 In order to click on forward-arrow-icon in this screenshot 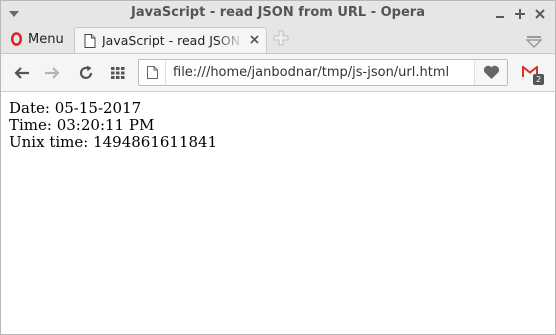, I will do `click(52, 73)`.